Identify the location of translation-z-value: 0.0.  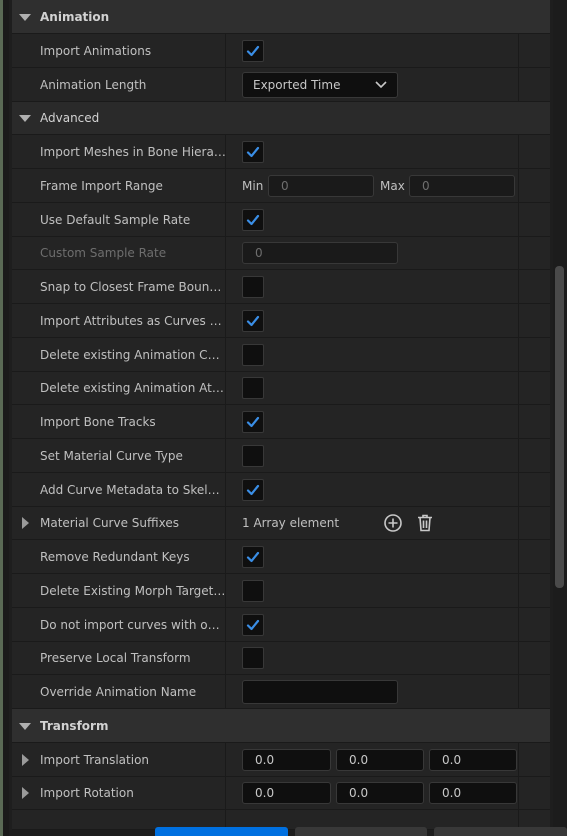
(452, 759).